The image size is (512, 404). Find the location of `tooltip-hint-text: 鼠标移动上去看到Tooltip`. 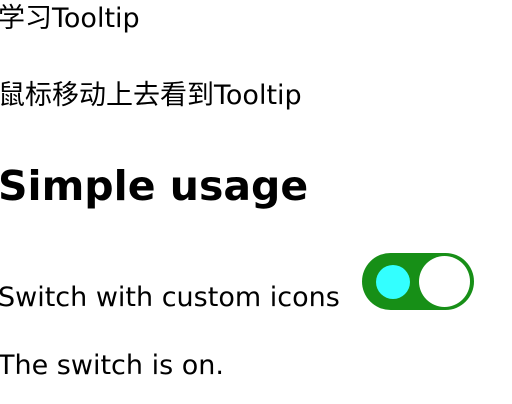

tooltip-hint-text: 鼠标移动上去看到Tooltip is located at coordinates (151, 95).